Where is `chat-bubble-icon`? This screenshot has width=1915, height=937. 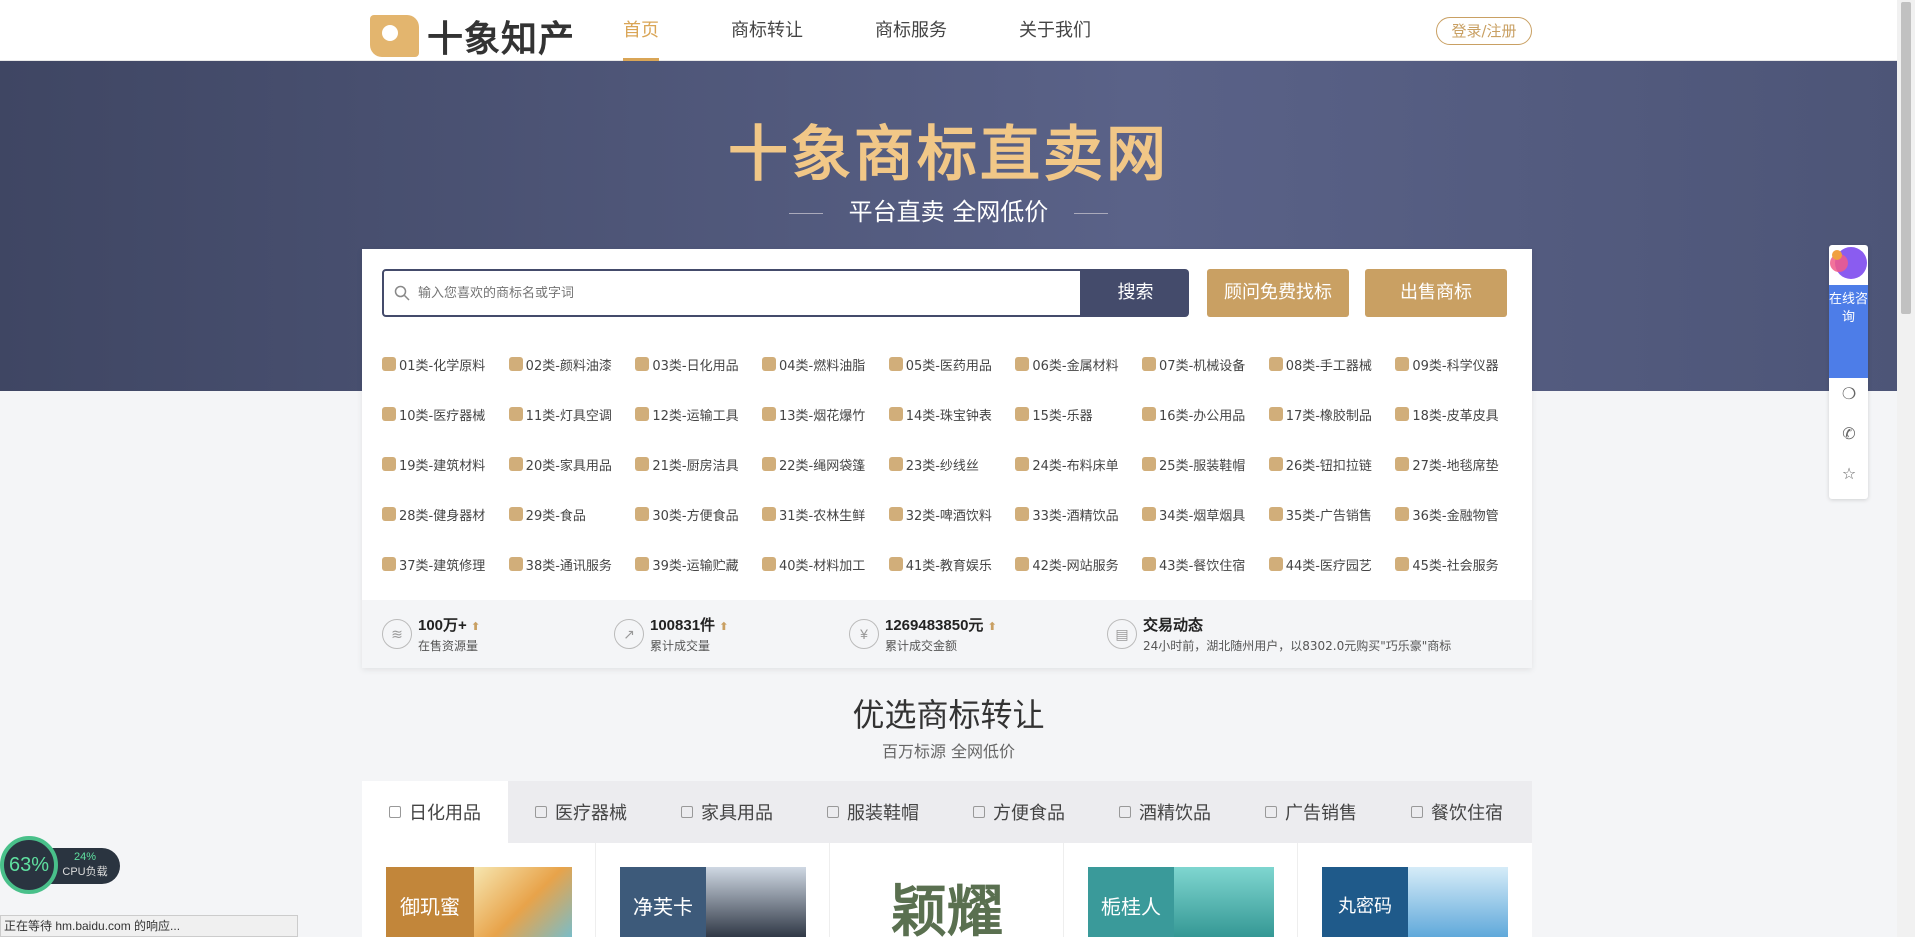
chat-bubble-icon is located at coordinates (1847, 265).